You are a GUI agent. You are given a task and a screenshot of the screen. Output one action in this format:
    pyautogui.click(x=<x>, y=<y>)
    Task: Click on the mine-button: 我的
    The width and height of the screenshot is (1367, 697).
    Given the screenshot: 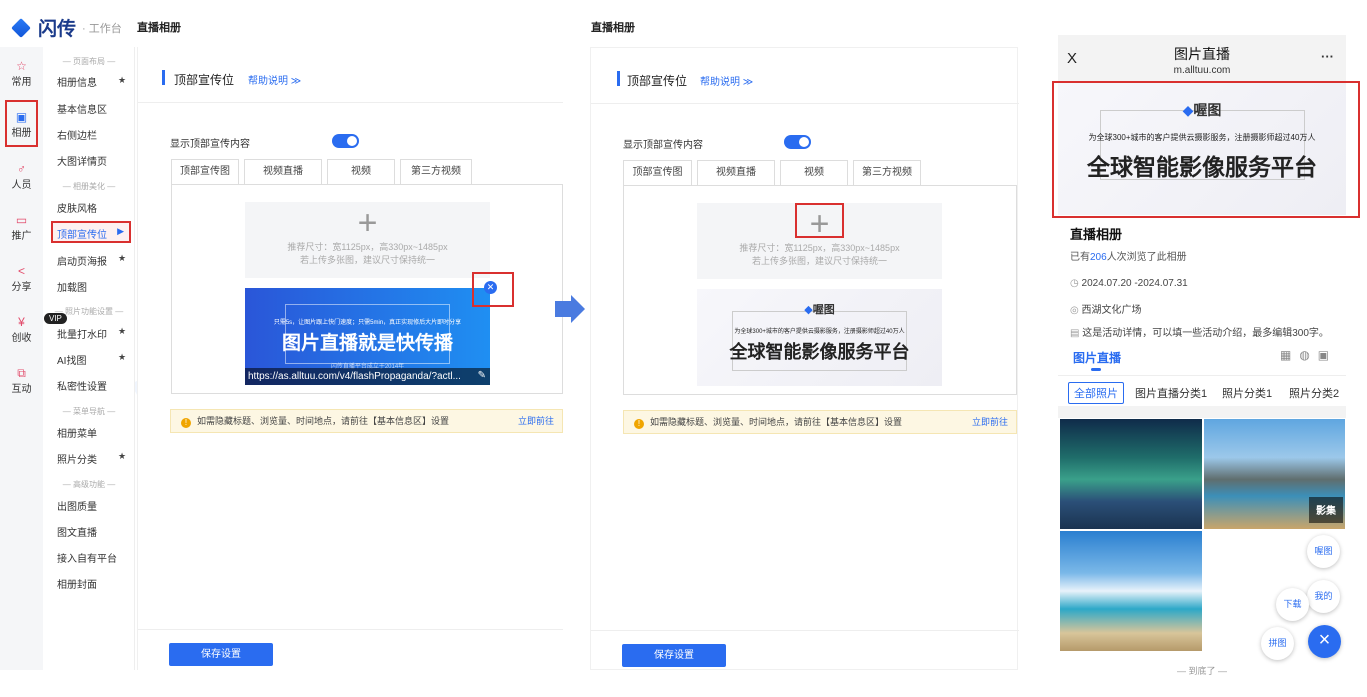 What is the action you would take?
    pyautogui.click(x=1323, y=596)
    